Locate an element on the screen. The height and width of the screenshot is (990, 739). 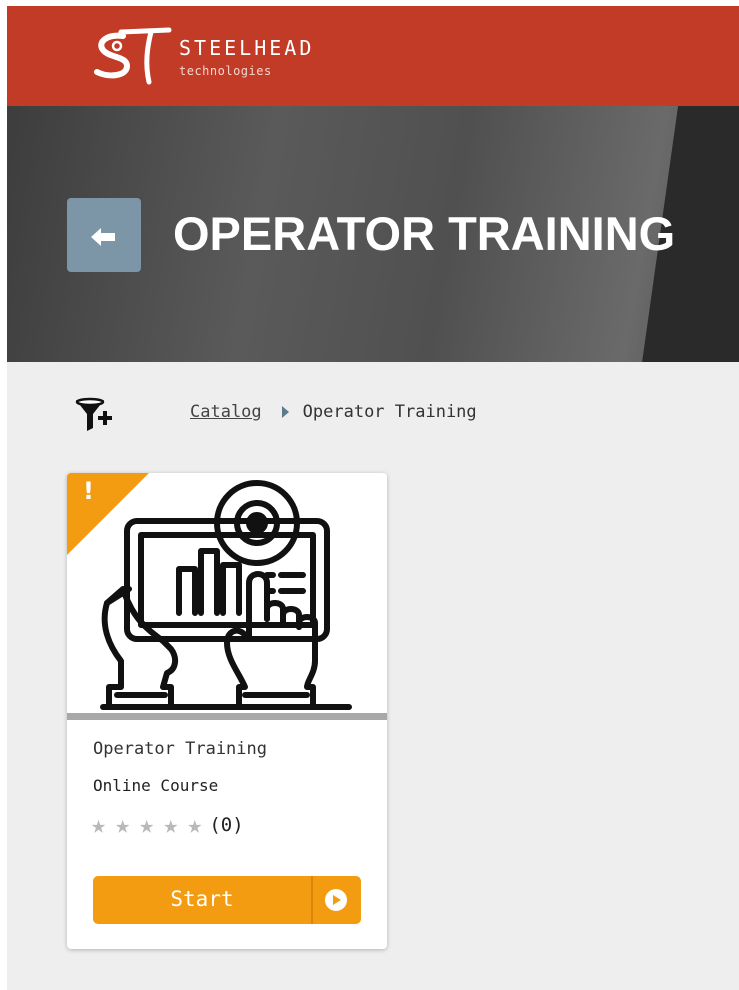
start-button: Start is located at coordinates (227, 900).